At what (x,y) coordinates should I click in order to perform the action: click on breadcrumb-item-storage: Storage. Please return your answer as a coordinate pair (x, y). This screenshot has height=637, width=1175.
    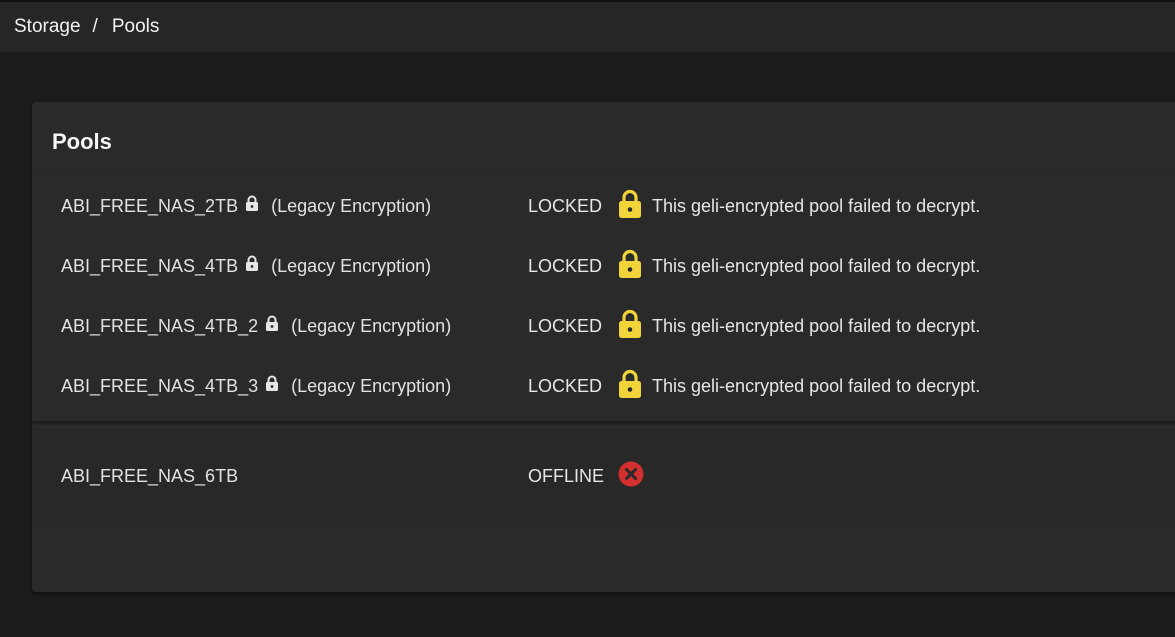
    Looking at the image, I should click on (47, 27).